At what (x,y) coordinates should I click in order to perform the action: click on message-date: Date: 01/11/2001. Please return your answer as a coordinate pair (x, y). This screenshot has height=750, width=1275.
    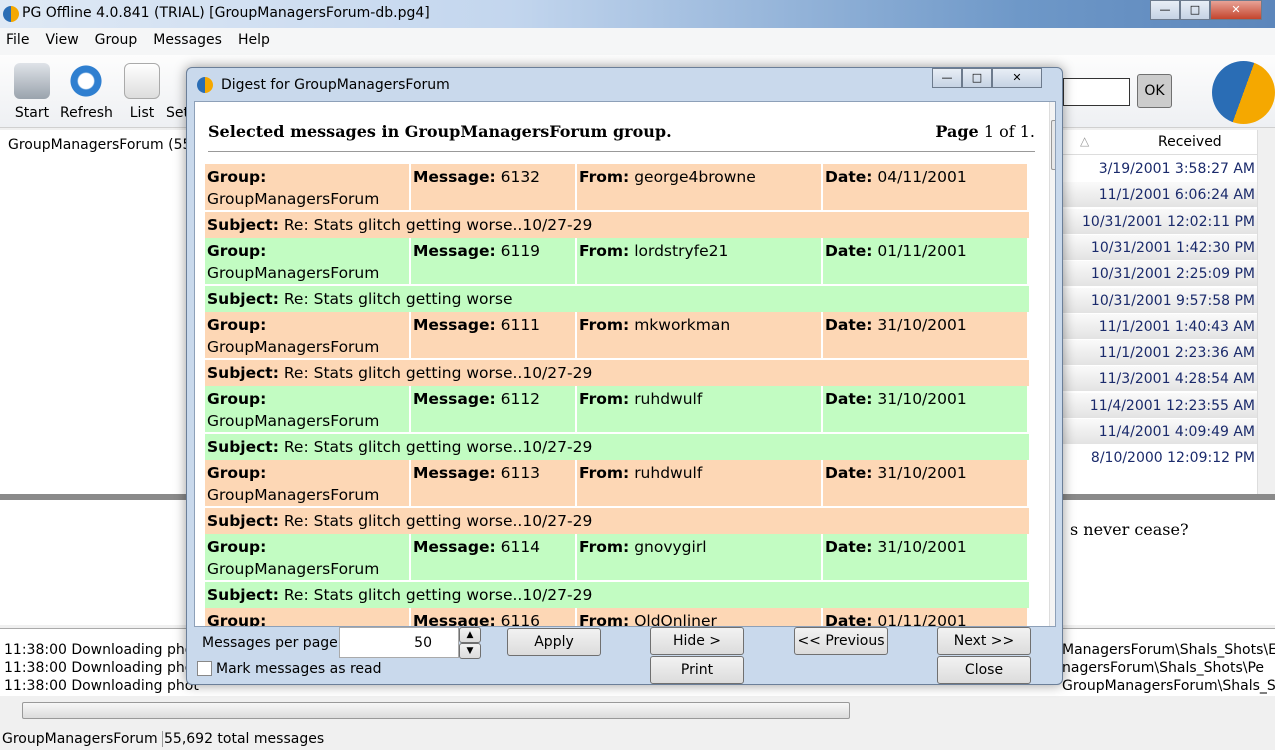
    Looking at the image, I should click on (926, 617).